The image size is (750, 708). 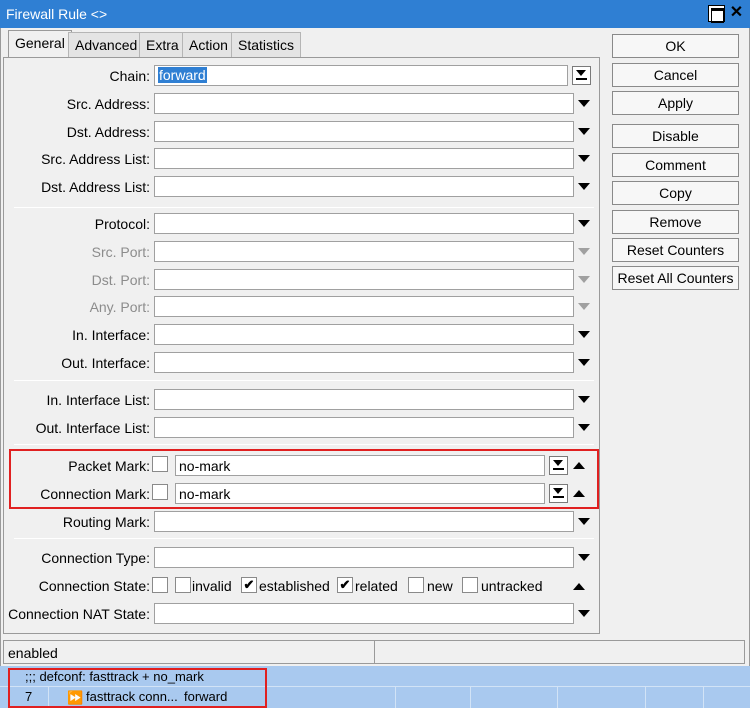 What do you see at coordinates (106, 522) in the screenshot?
I see `routing-mark-label: Routing Mark:` at bounding box center [106, 522].